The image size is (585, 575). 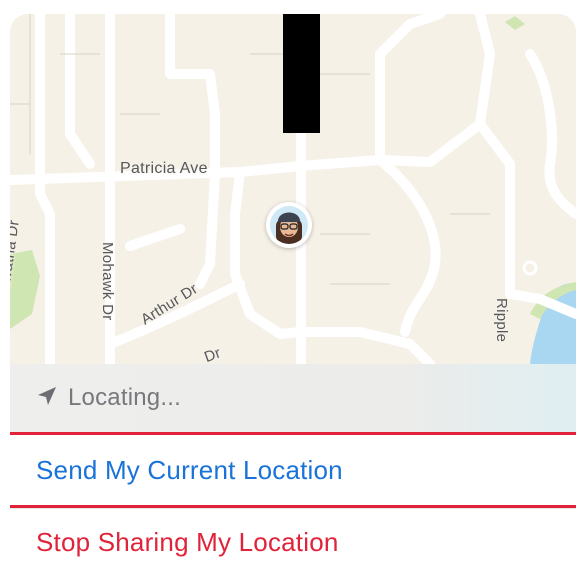 I want to click on street-label-mohawk: Mohawk Dr, so click(x=107, y=281).